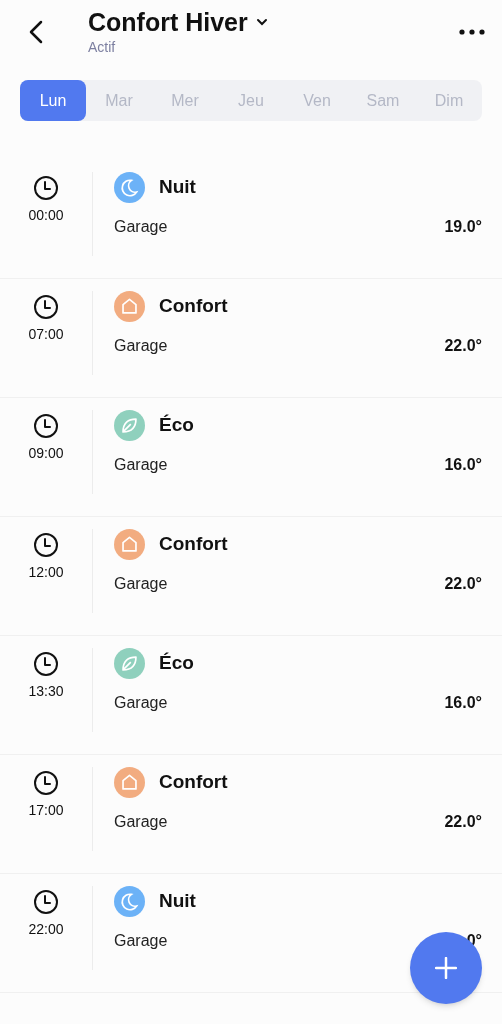  I want to click on plus-icon, so click(446, 968).